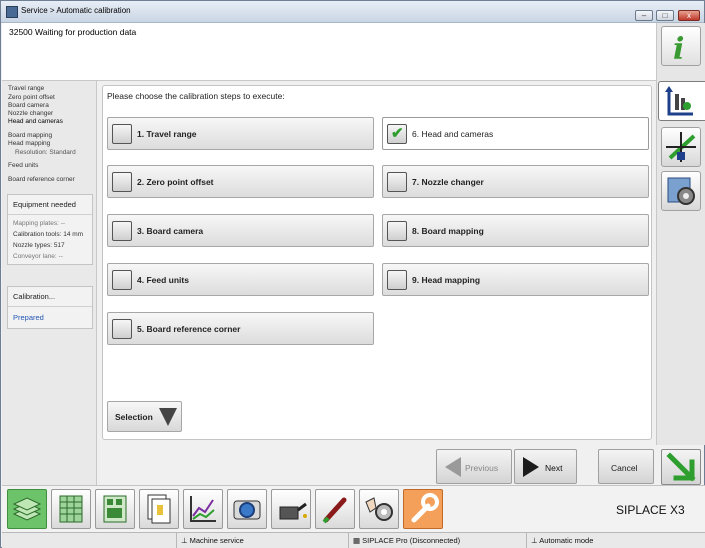 The width and height of the screenshot is (705, 548). I want to click on selection-dropdown-button: Selection, so click(144, 416).